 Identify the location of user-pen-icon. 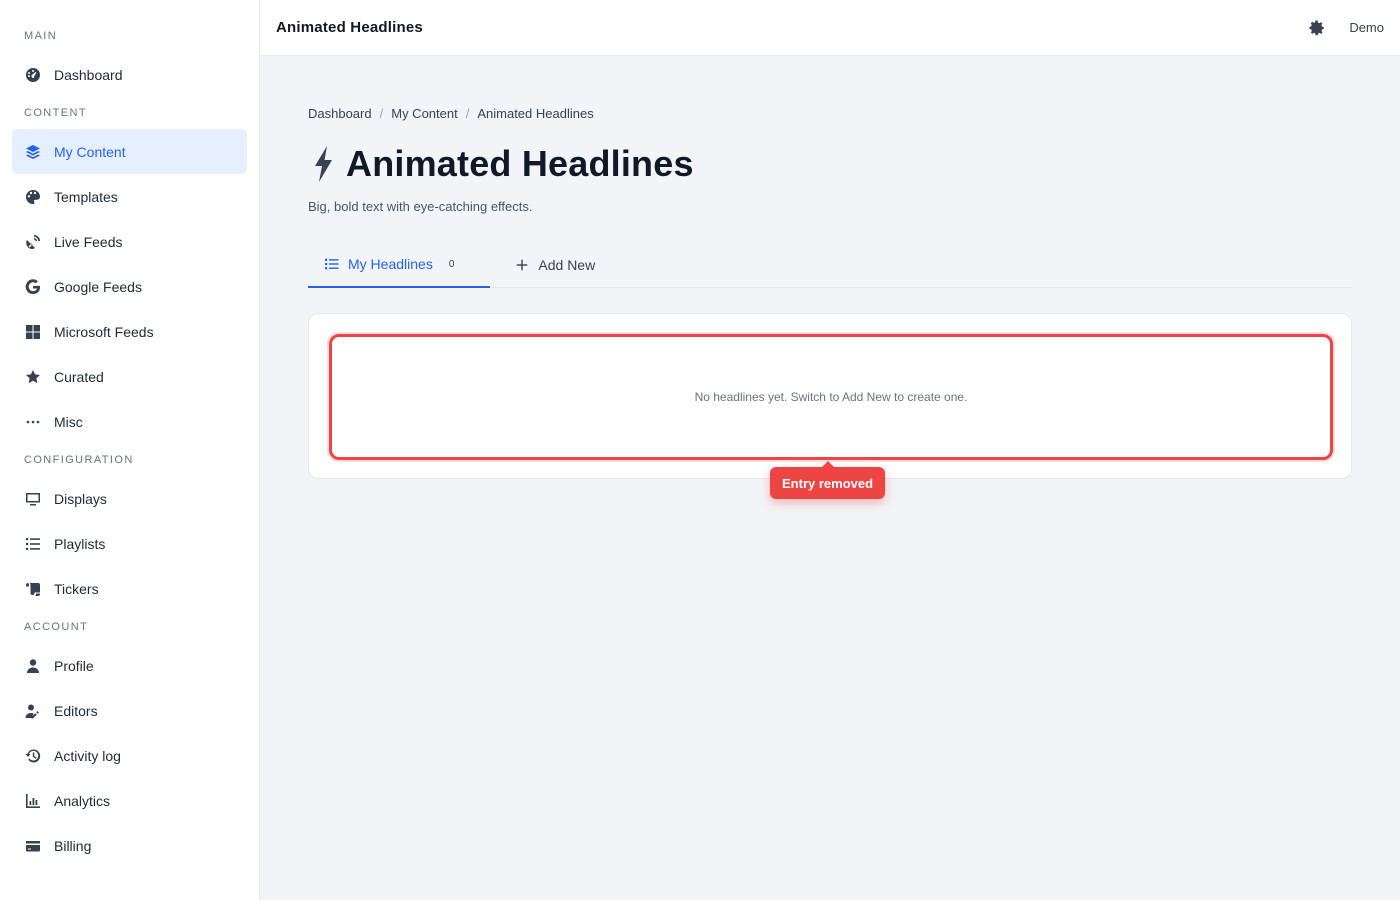
(33, 711).